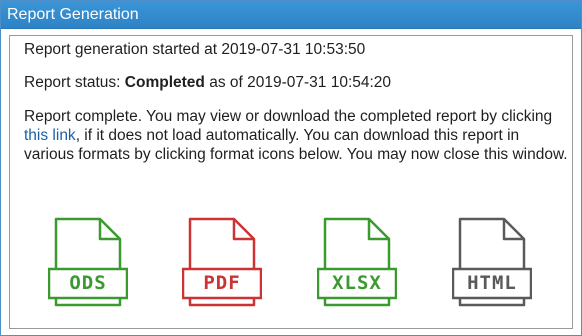 The height and width of the screenshot is (336, 582). I want to click on download-ods-button: ODS, so click(88, 262).